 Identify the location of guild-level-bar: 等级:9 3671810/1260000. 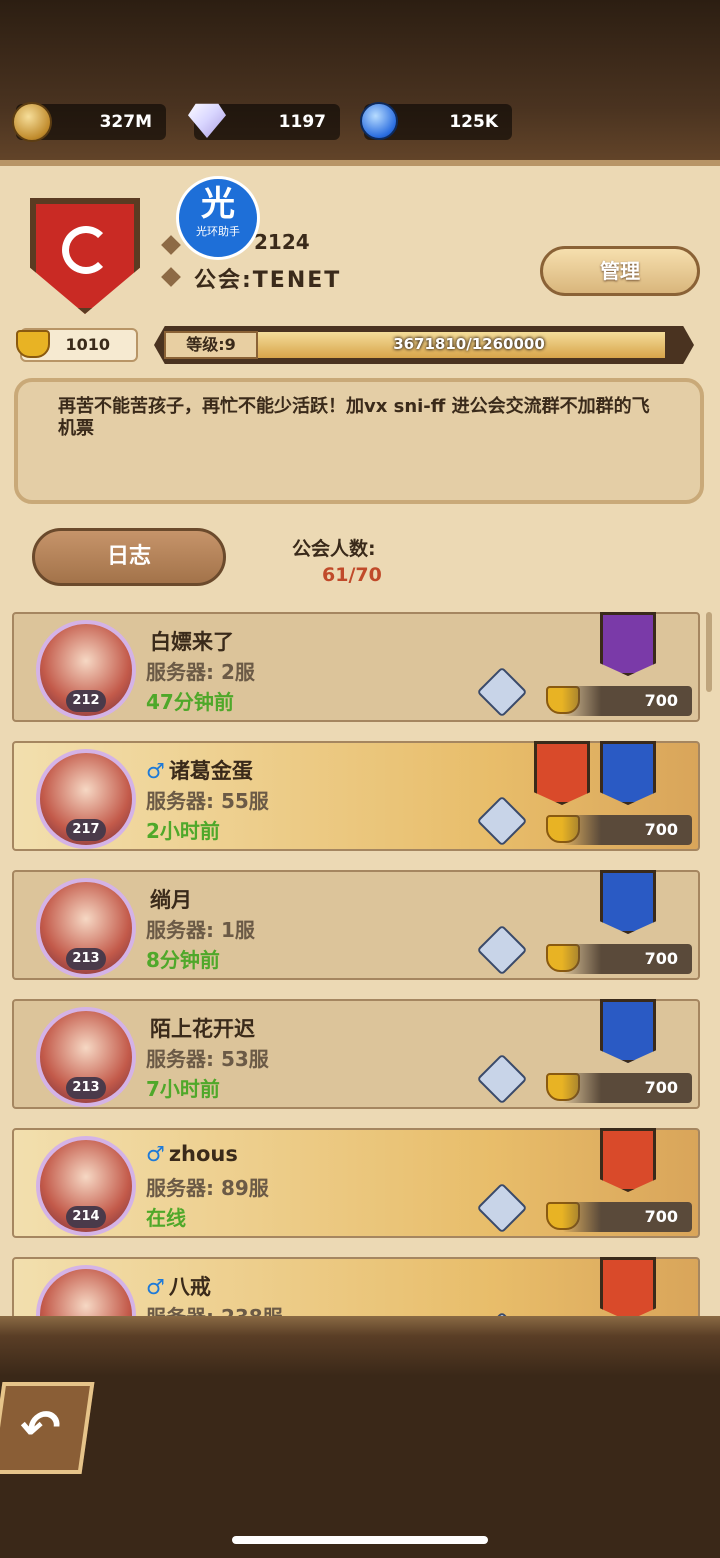
(424, 345).